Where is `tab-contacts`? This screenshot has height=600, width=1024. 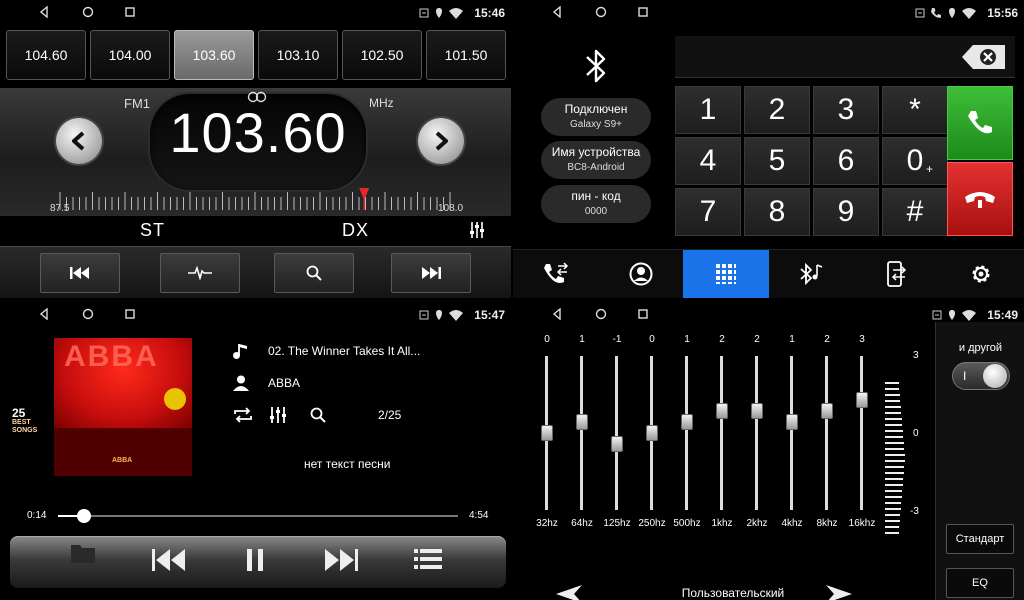 tab-contacts is located at coordinates (640, 274).